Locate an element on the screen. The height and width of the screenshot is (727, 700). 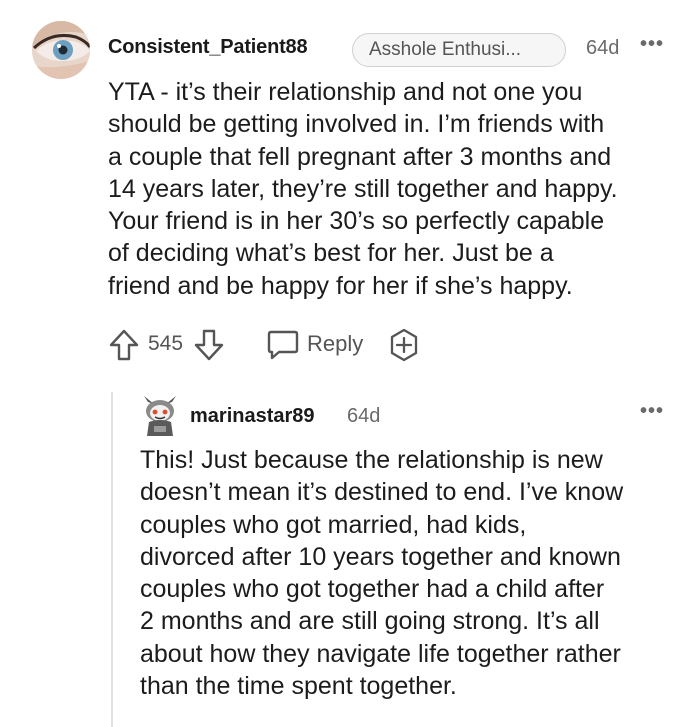
avatar-eye-image is located at coordinates (61, 50).